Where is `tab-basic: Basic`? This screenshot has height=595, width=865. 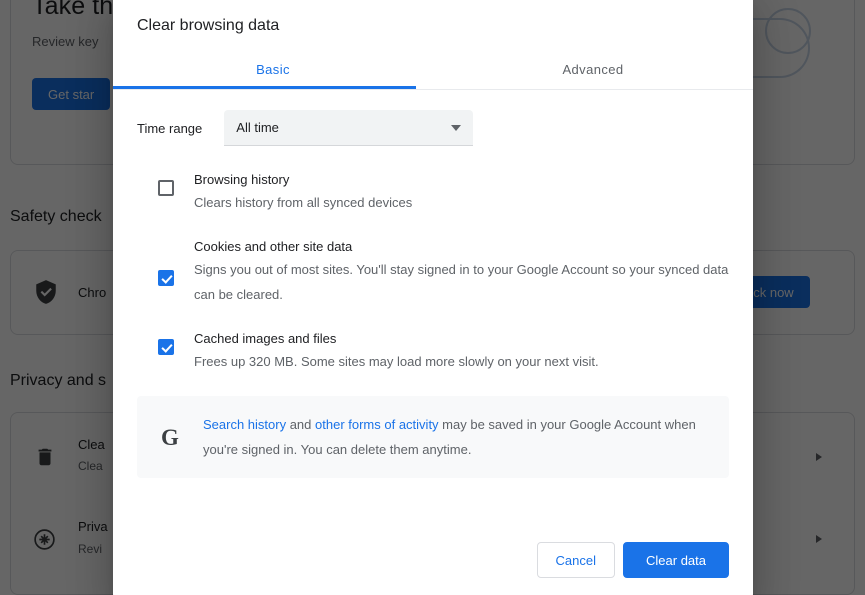 tab-basic: Basic is located at coordinates (273, 69).